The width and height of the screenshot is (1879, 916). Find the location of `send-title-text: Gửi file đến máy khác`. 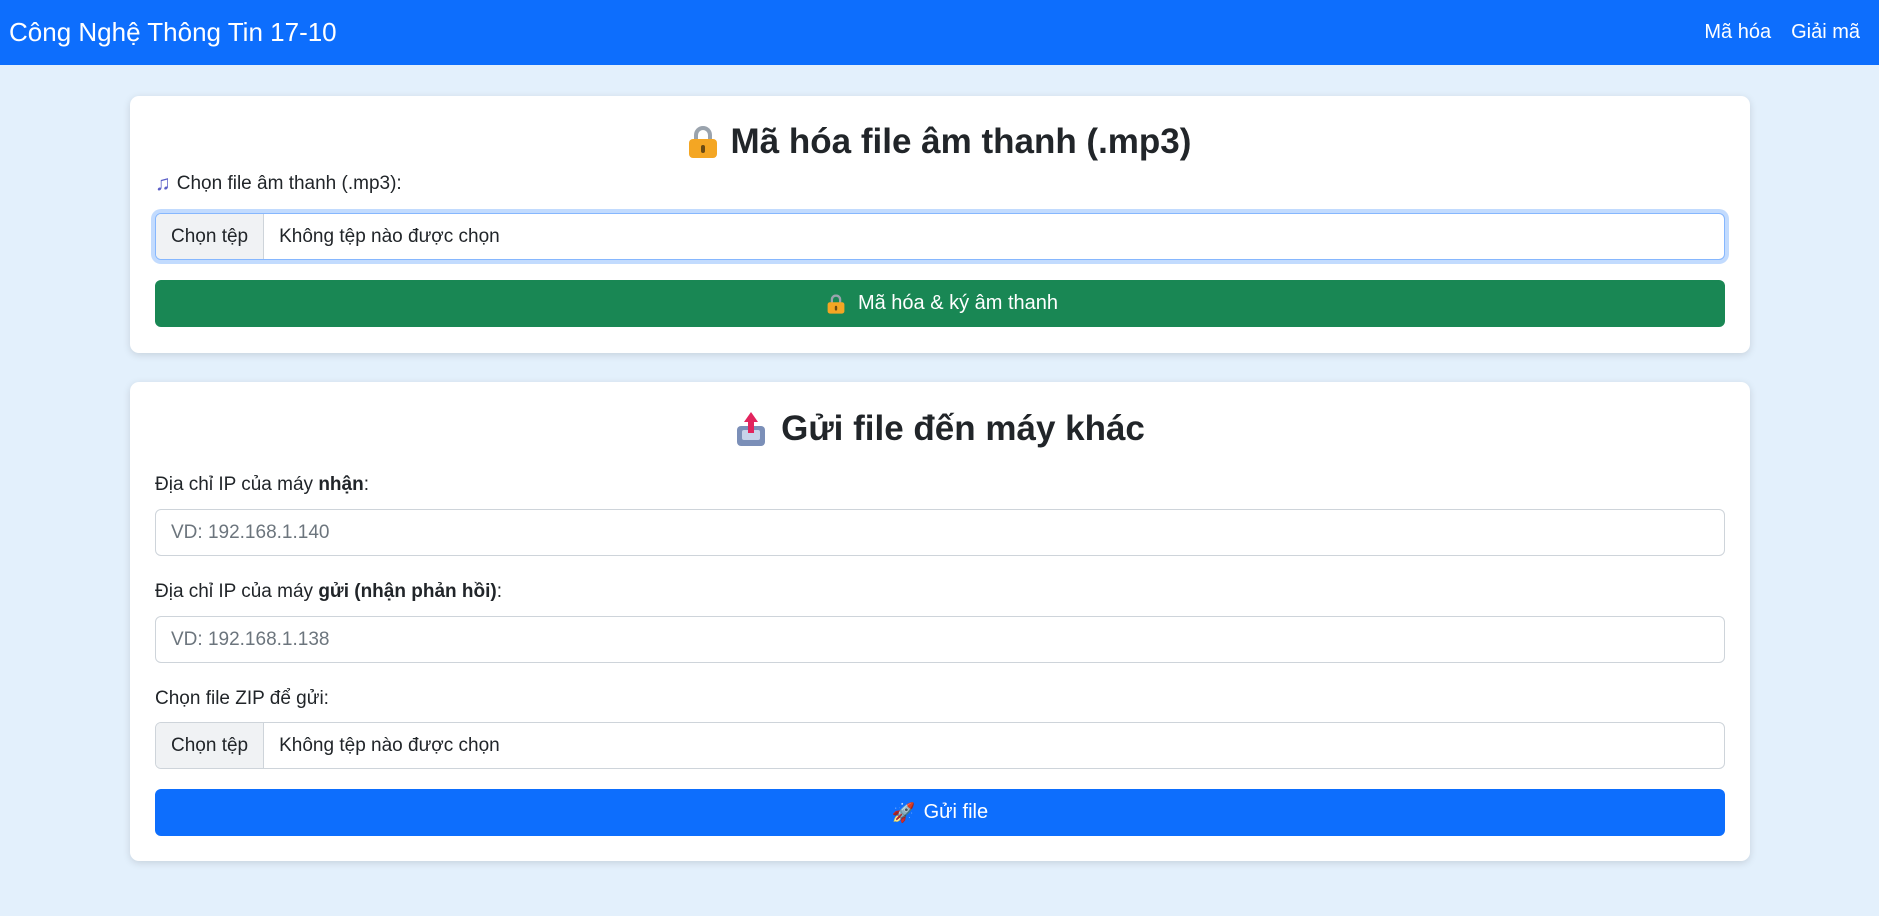

send-title-text: Gửi file đến máy khác is located at coordinates (963, 428).